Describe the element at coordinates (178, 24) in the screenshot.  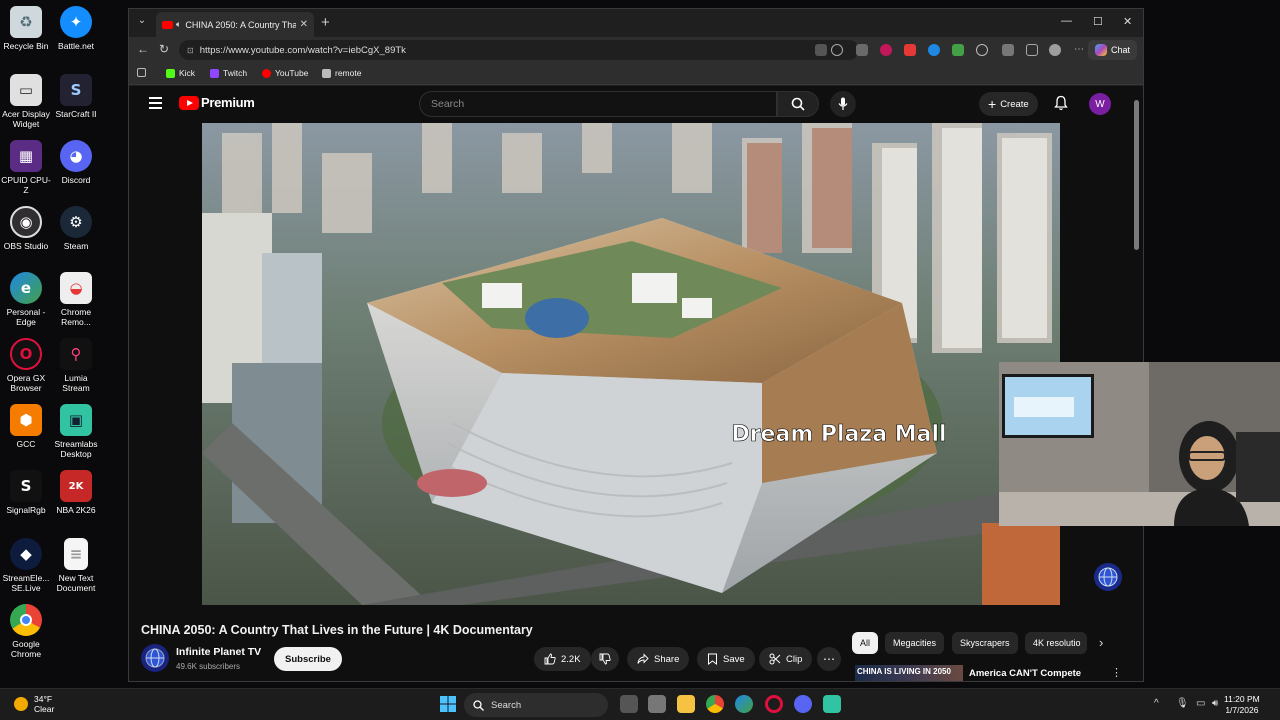
I see `speaker-icon: 🔈︎` at that location.